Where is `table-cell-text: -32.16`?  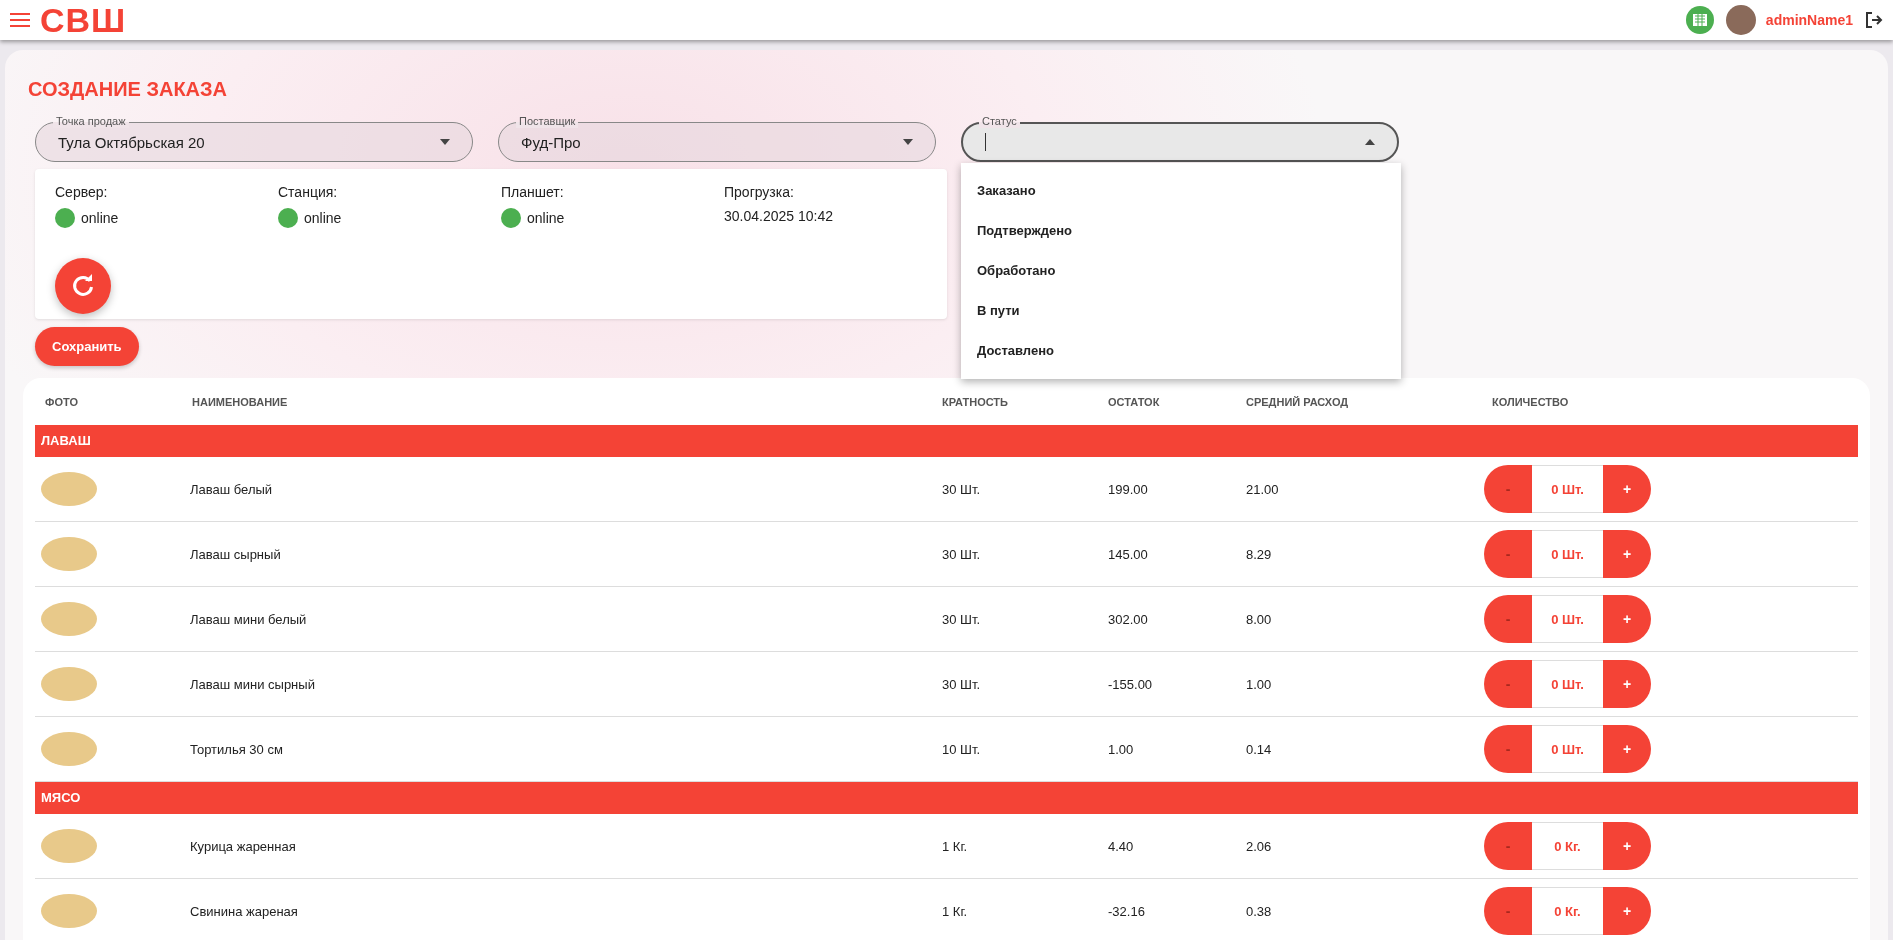
table-cell-text: -32.16 is located at coordinates (1126, 911).